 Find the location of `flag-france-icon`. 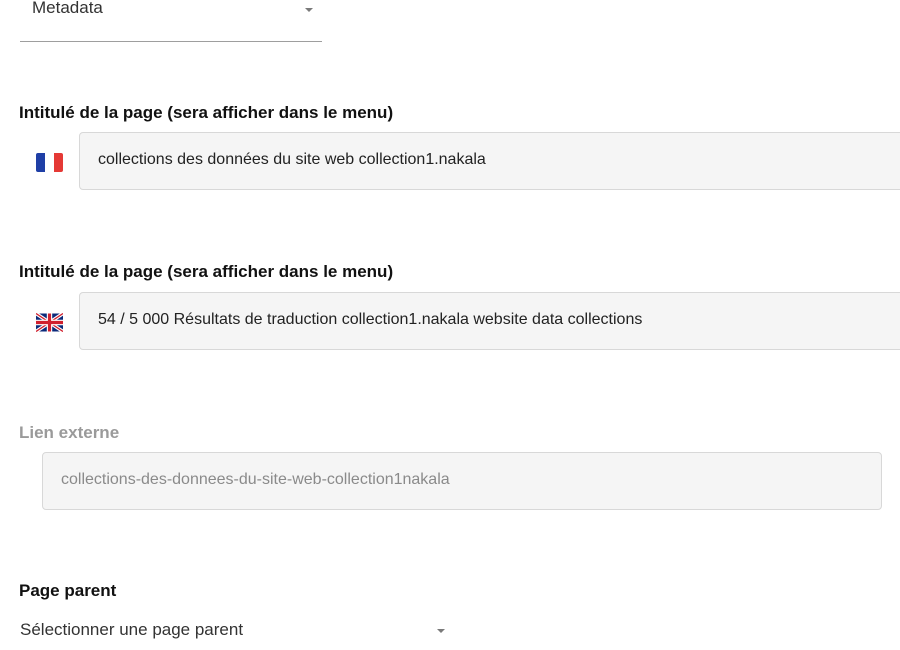

flag-france-icon is located at coordinates (49, 162).